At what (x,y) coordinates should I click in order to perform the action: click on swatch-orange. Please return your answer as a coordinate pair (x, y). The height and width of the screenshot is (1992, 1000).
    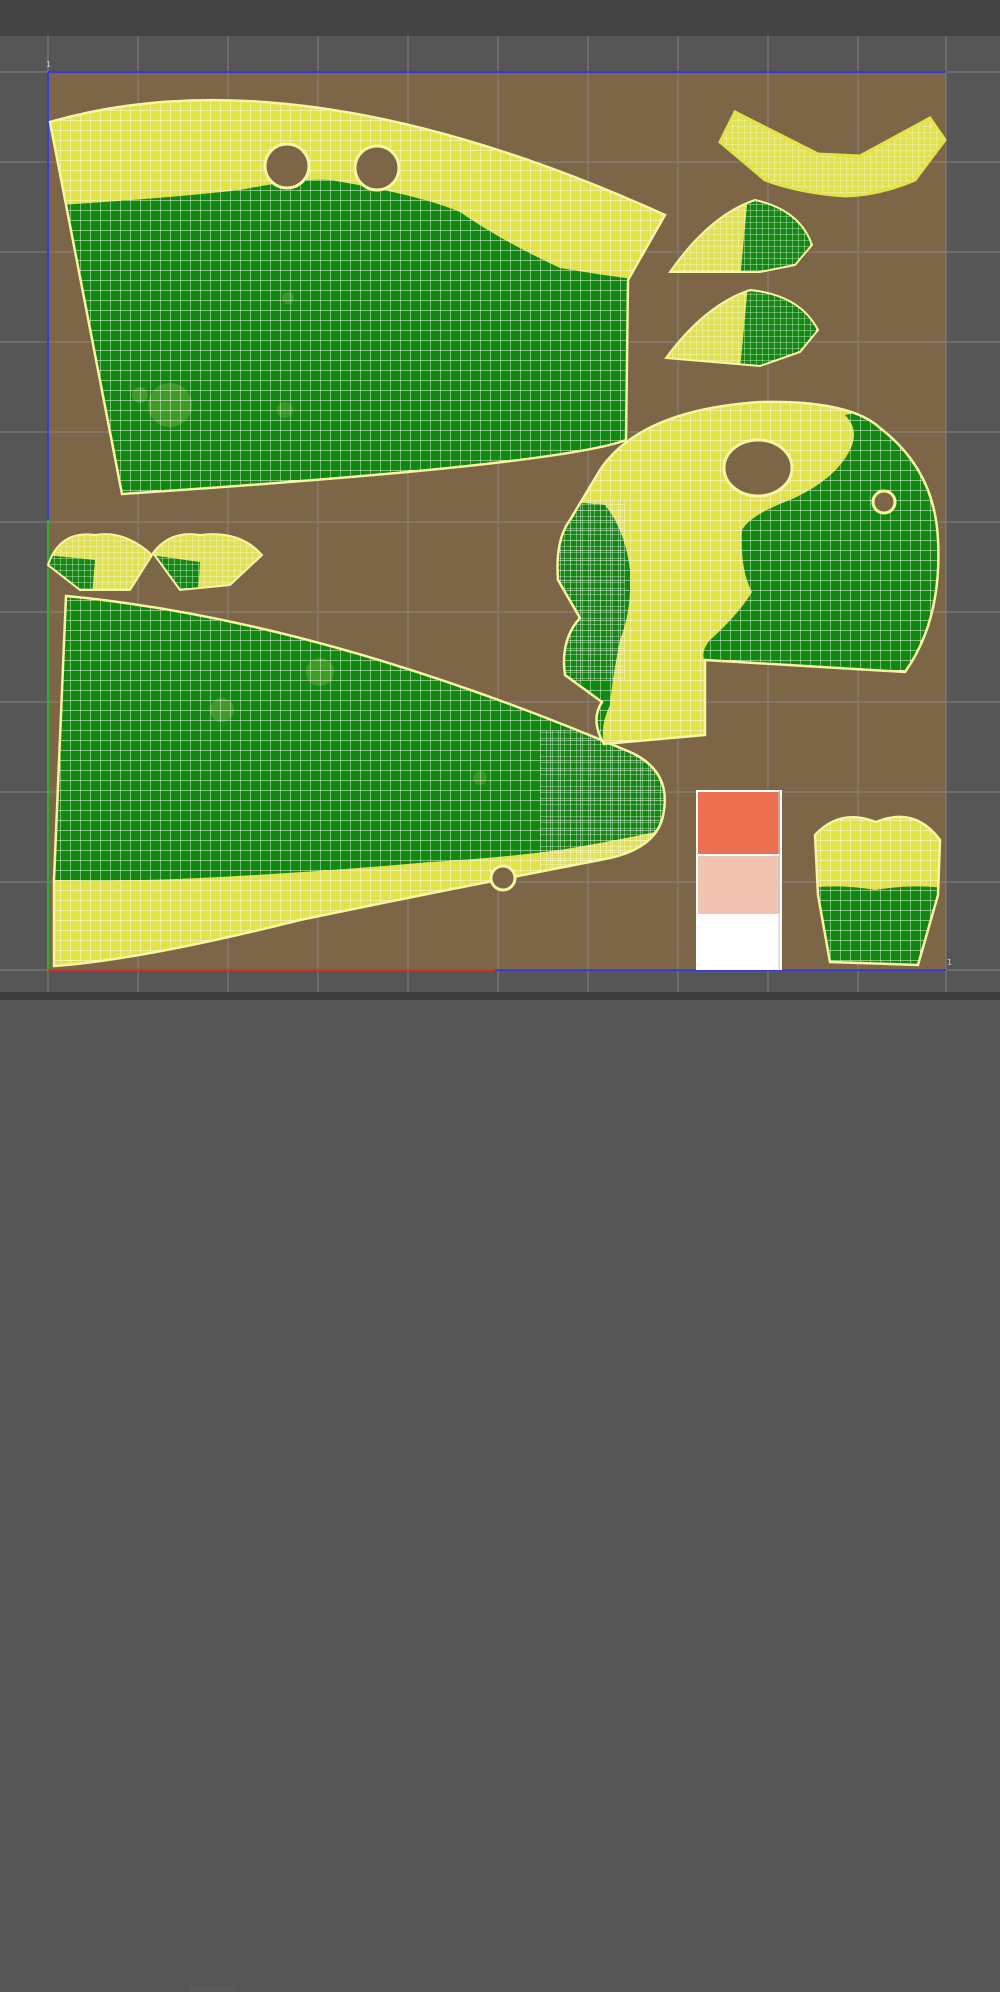
    Looking at the image, I should click on (739, 823).